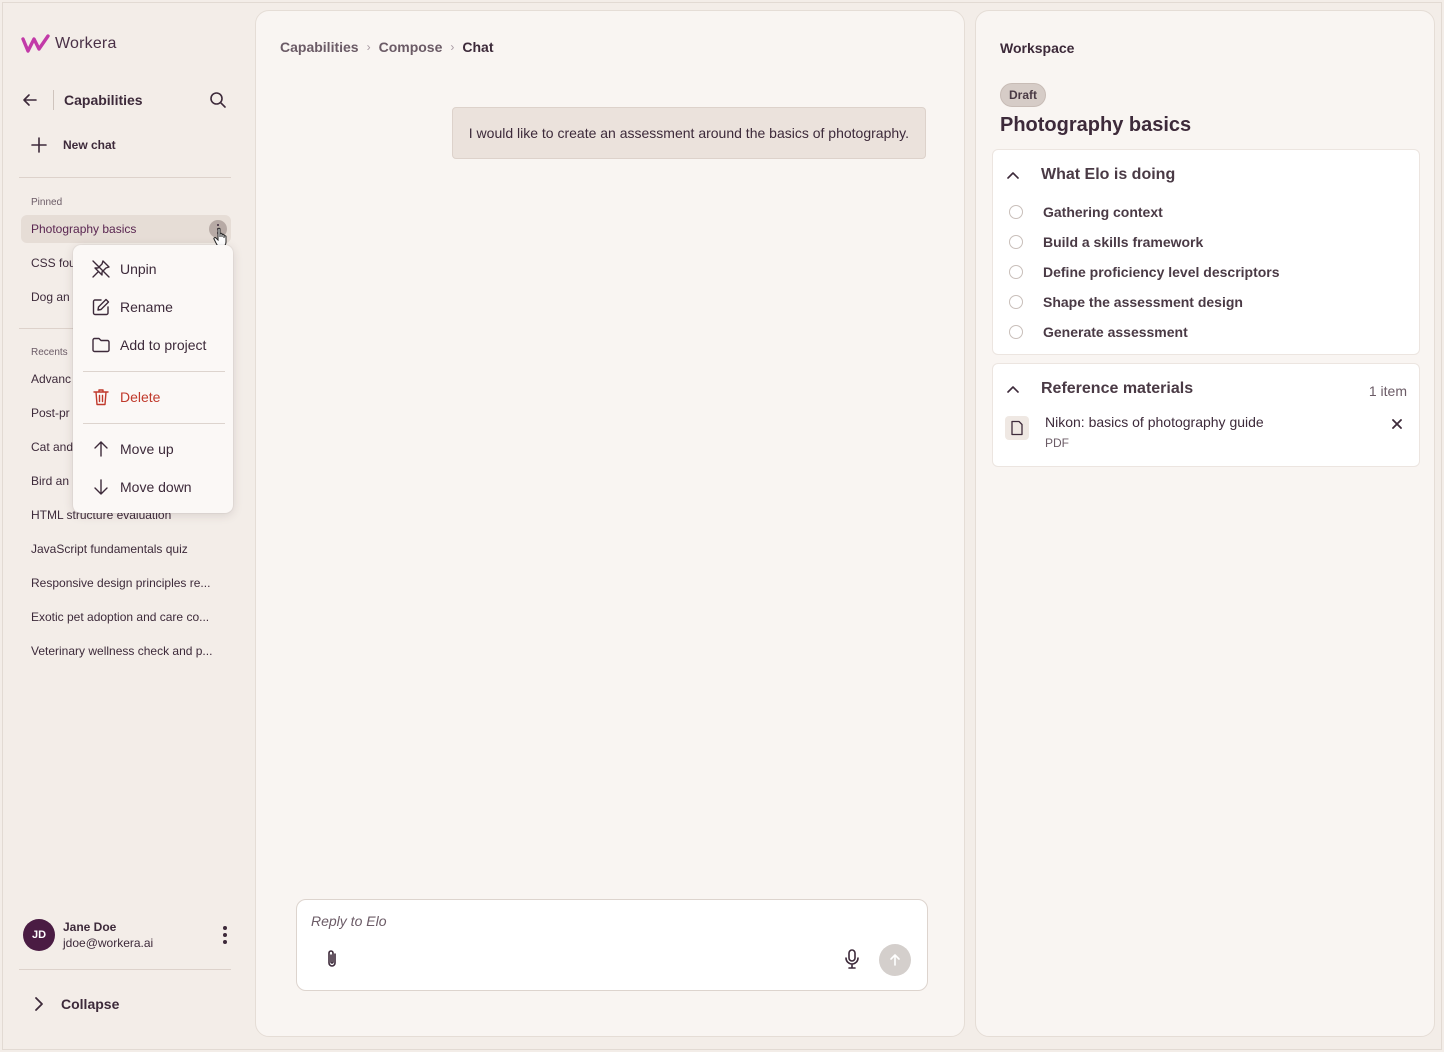  I want to click on paperclip-icon, so click(332, 958).